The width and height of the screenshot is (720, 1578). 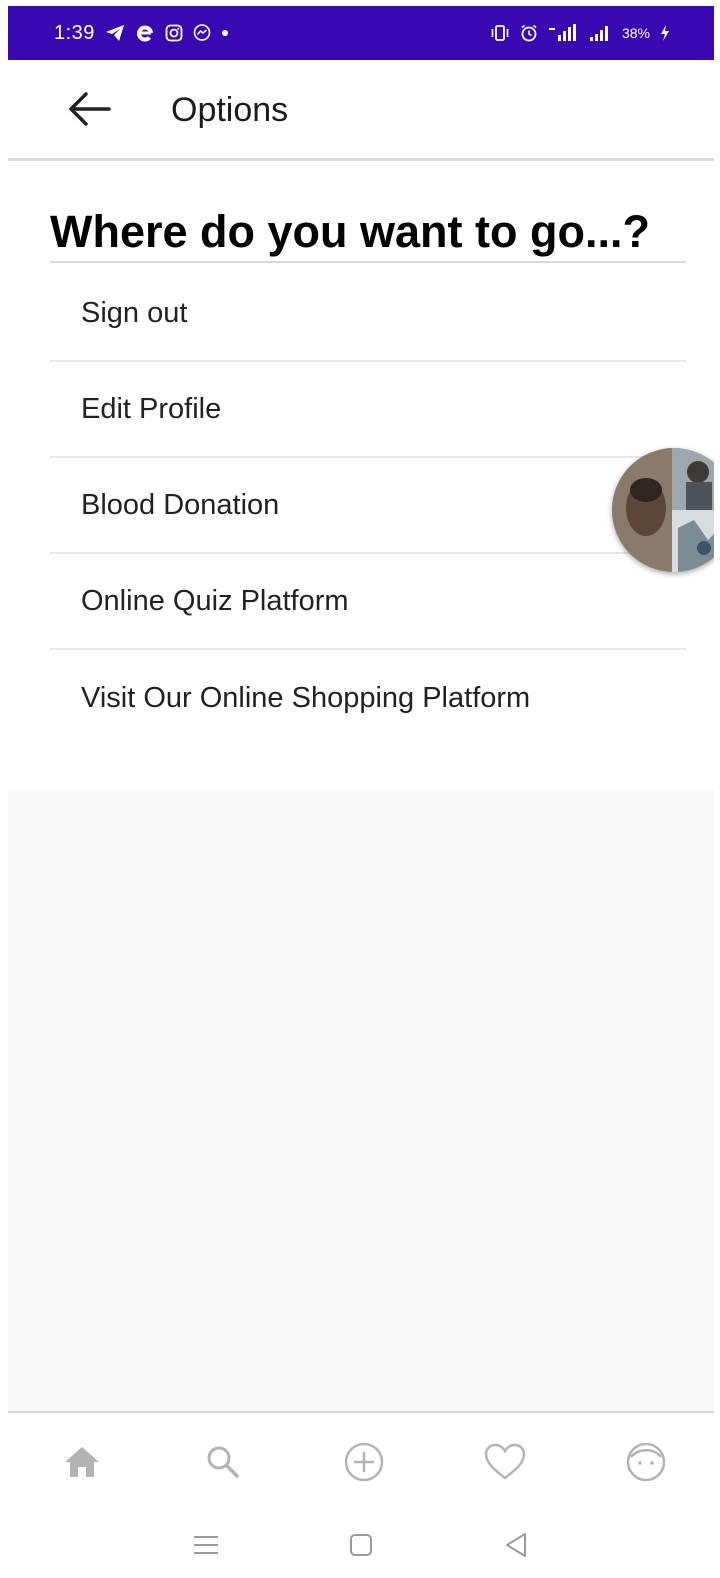 I want to click on back-system-button, so click(x=516, y=1545).